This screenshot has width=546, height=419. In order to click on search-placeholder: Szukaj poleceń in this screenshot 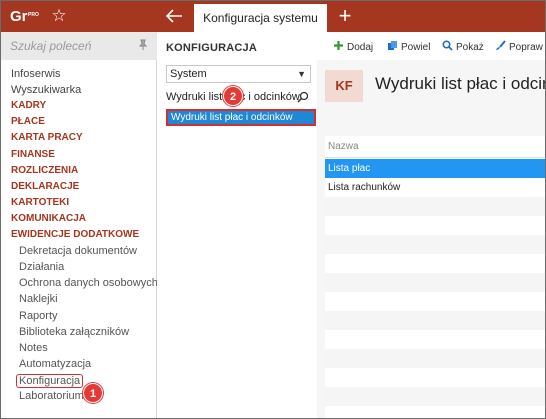, I will do `click(51, 46)`.